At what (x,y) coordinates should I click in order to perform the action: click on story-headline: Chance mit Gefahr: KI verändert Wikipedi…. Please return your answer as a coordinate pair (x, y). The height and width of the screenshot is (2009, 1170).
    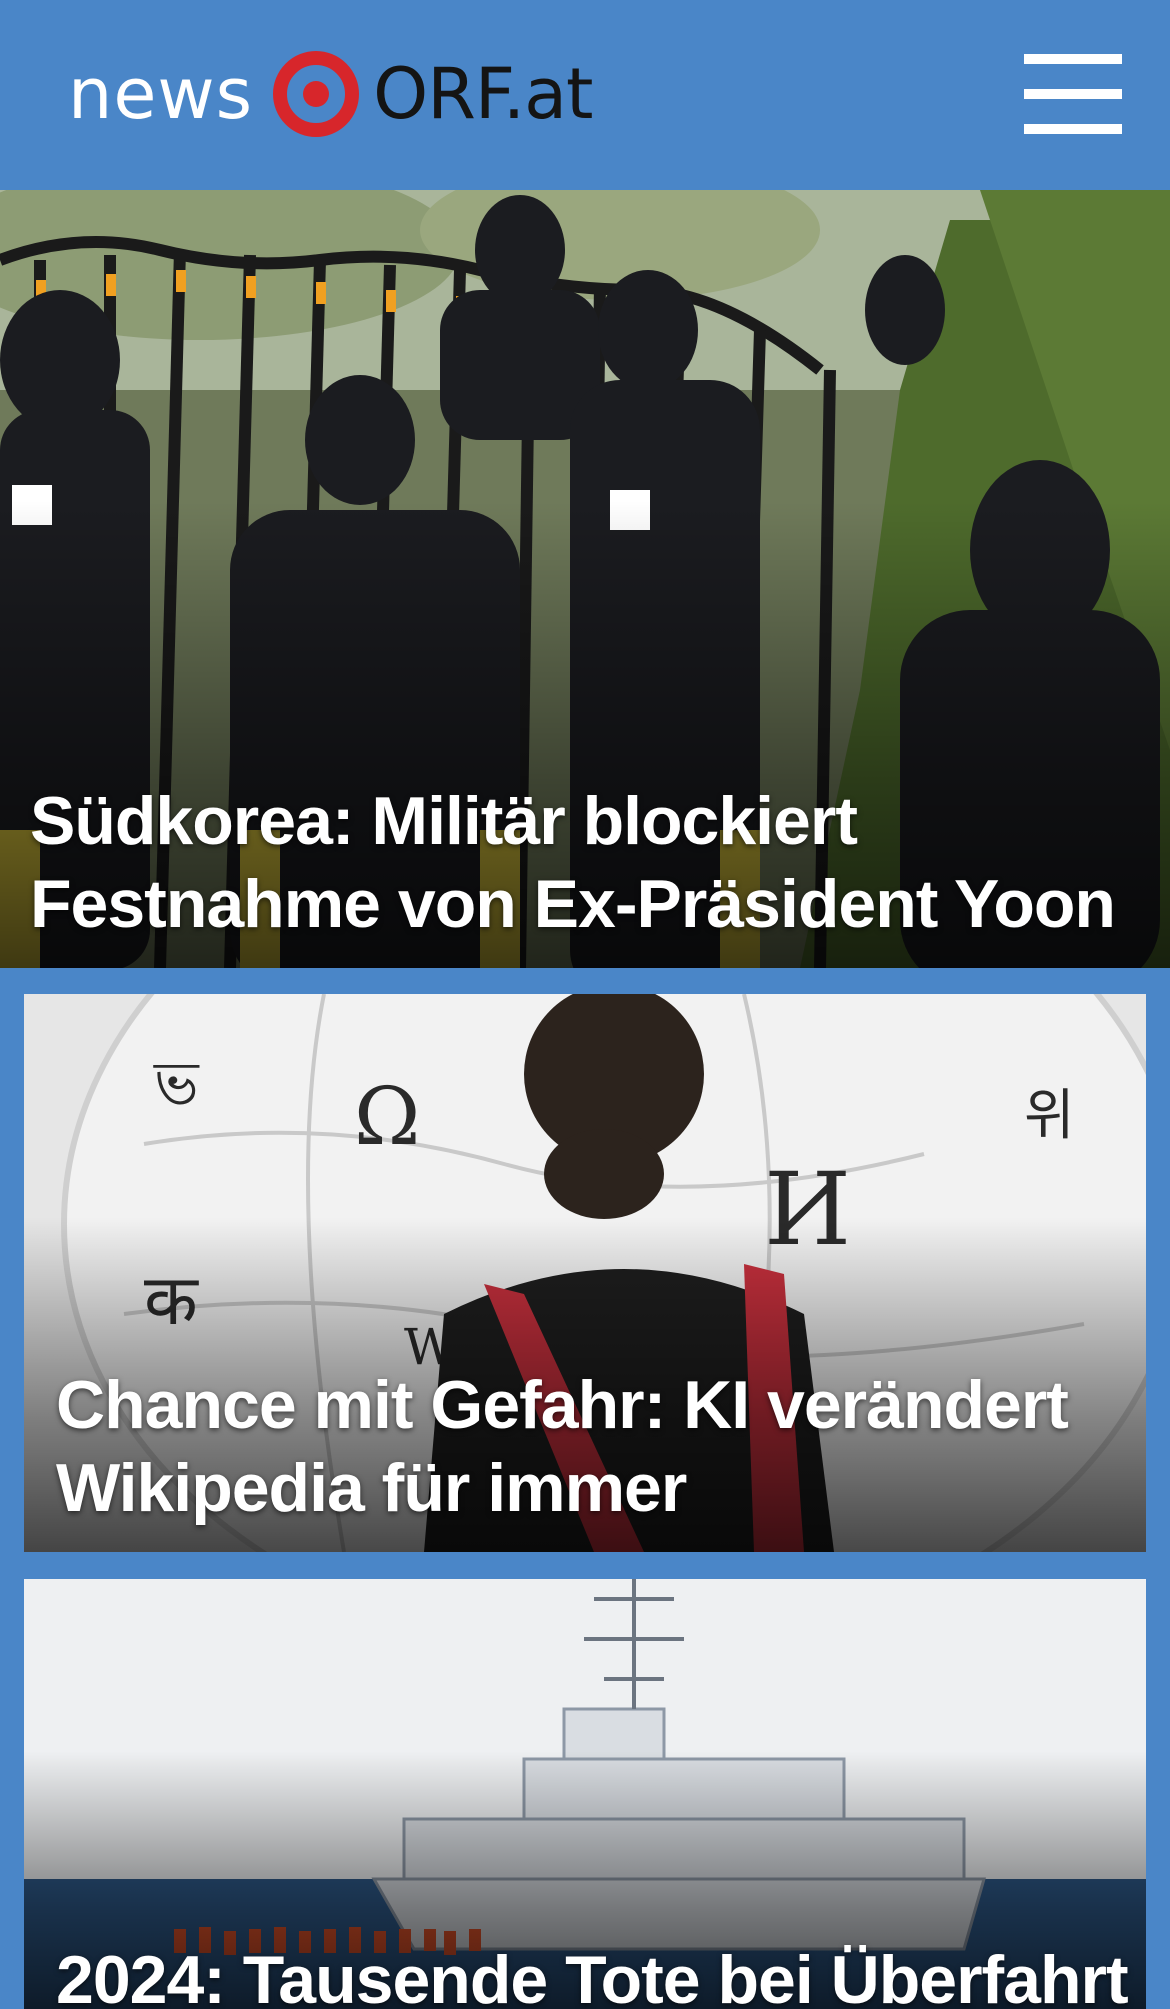
    Looking at the image, I should click on (586, 1447).